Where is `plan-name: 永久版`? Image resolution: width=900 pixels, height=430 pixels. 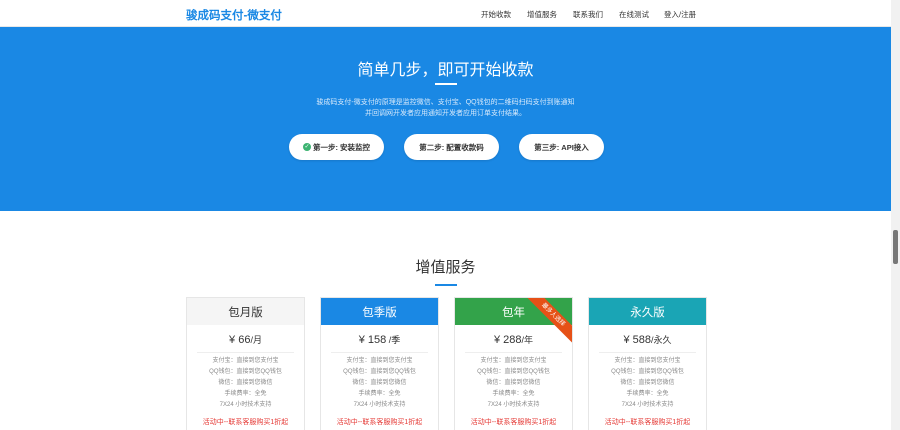 plan-name: 永久版 is located at coordinates (647, 312).